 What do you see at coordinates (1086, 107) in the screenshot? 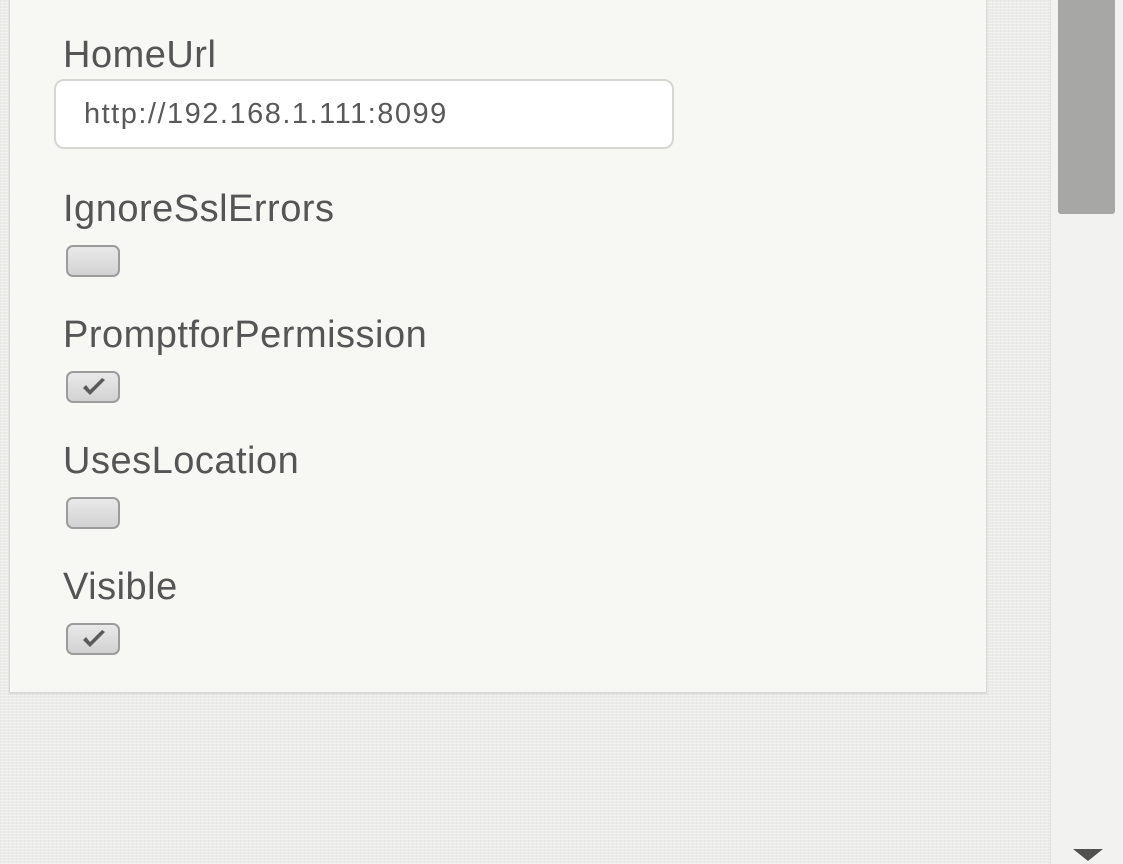
I see `scrollbar-thumb` at bounding box center [1086, 107].